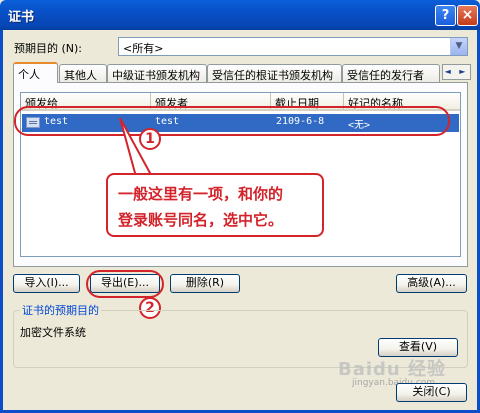  What do you see at coordinates (21, 17) in the screenshot?
I see `window-title: 证书` at bounding box center [21, 17].